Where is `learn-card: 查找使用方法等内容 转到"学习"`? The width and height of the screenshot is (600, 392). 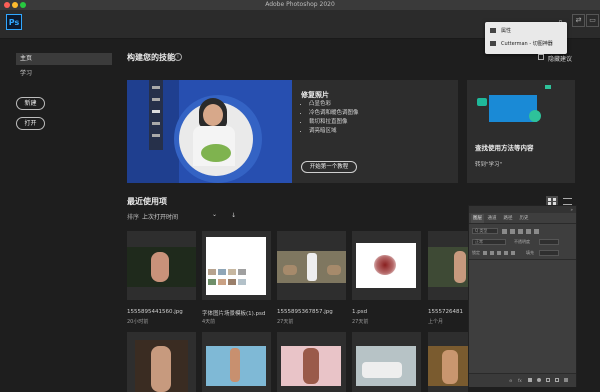
learn-card: 查找使用方法等内容 转到"学习" is located at coordinates (521, 131).